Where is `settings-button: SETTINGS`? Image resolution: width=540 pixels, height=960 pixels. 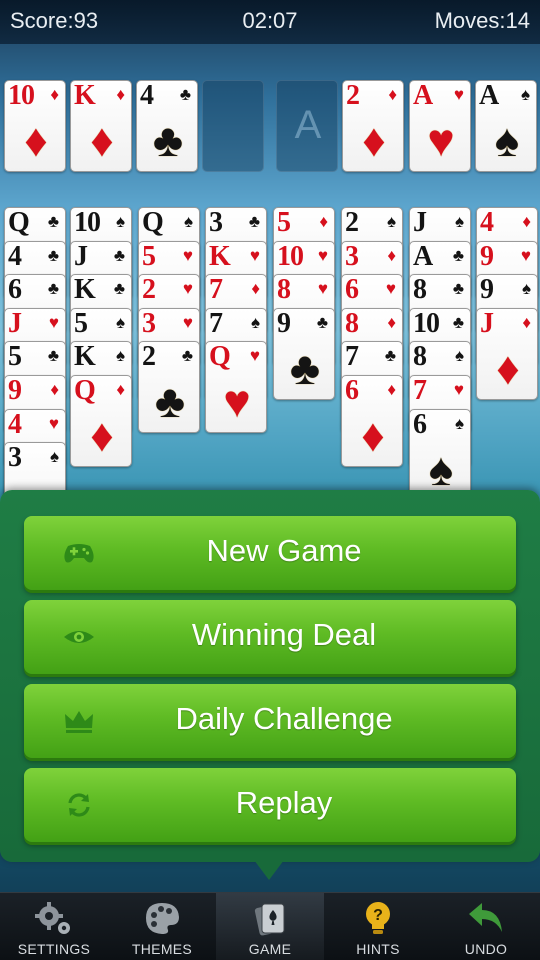 settings-button: SETTINGS is located at coordinates (54, 926).